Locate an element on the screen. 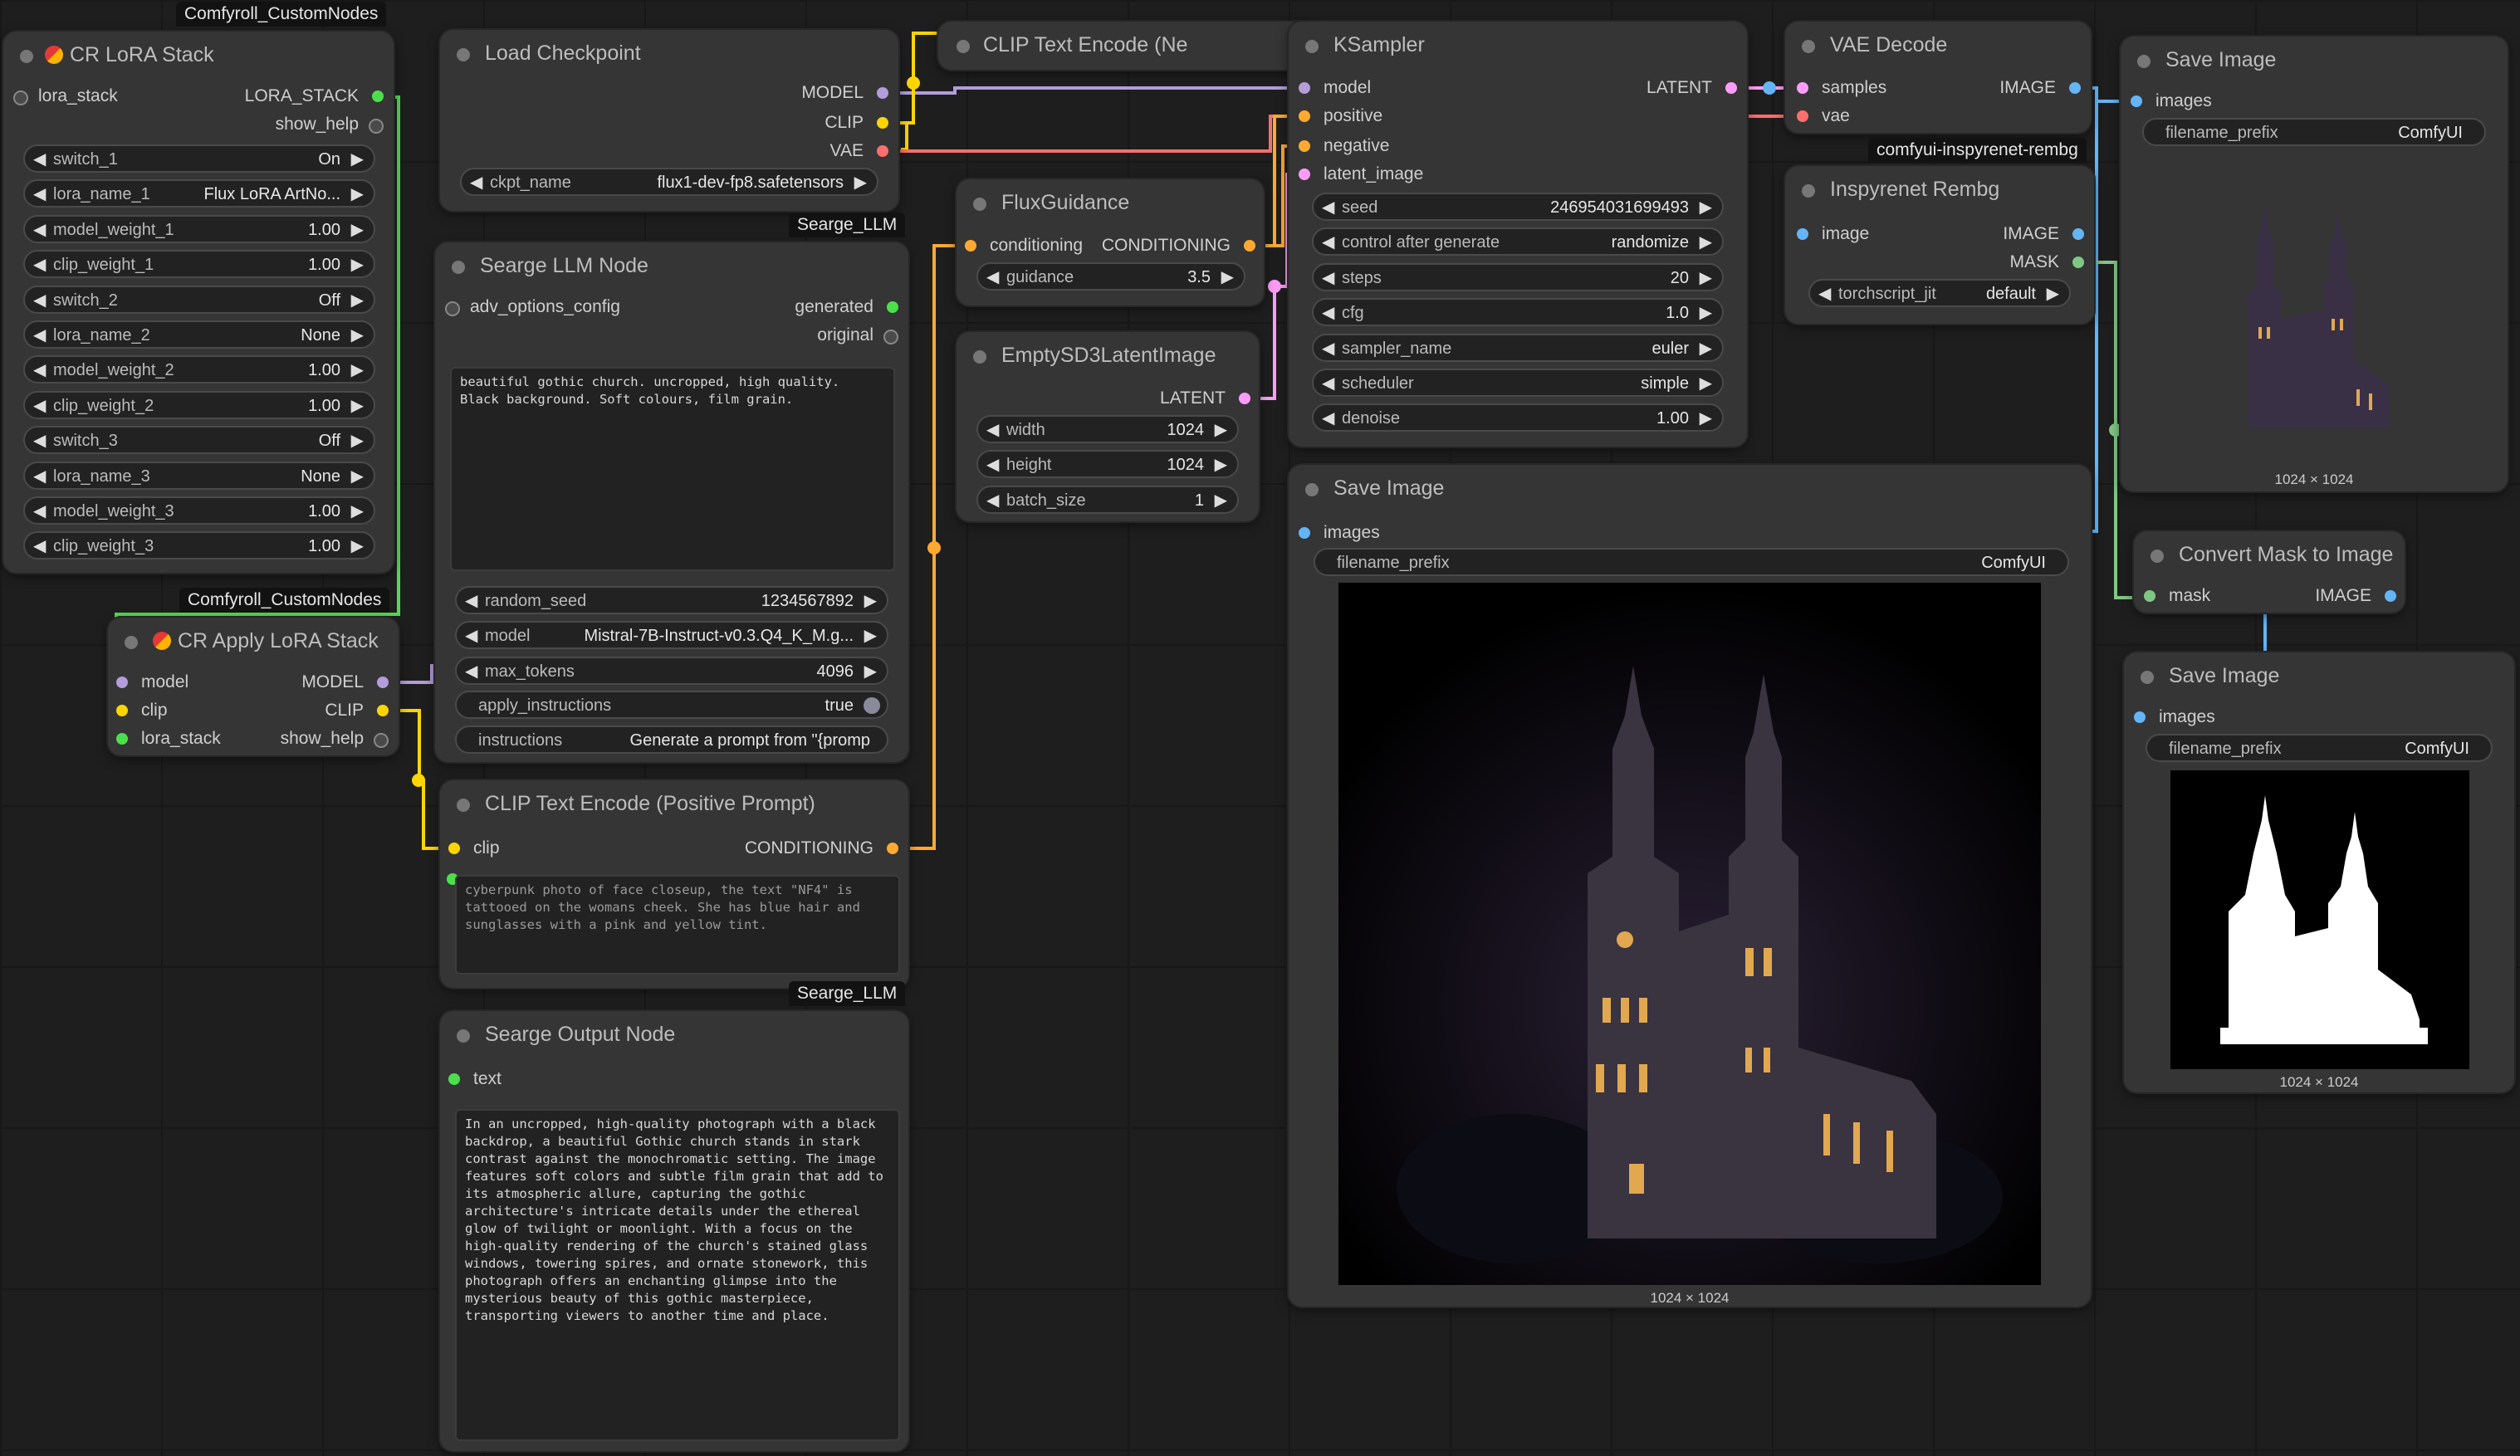 The image size is (2520, 1456). widget-max-tokens: ◀ max_tokens 4096 ▶ is located at coordinates (671, 670).